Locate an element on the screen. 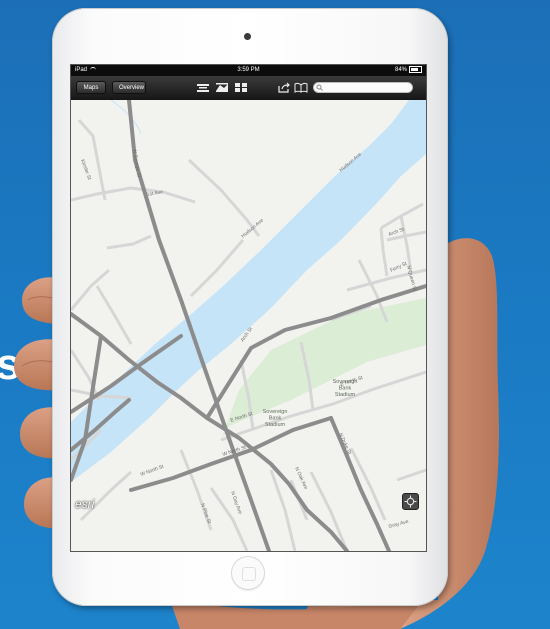  status-battery: 84% is located at coordinates (408, 70).